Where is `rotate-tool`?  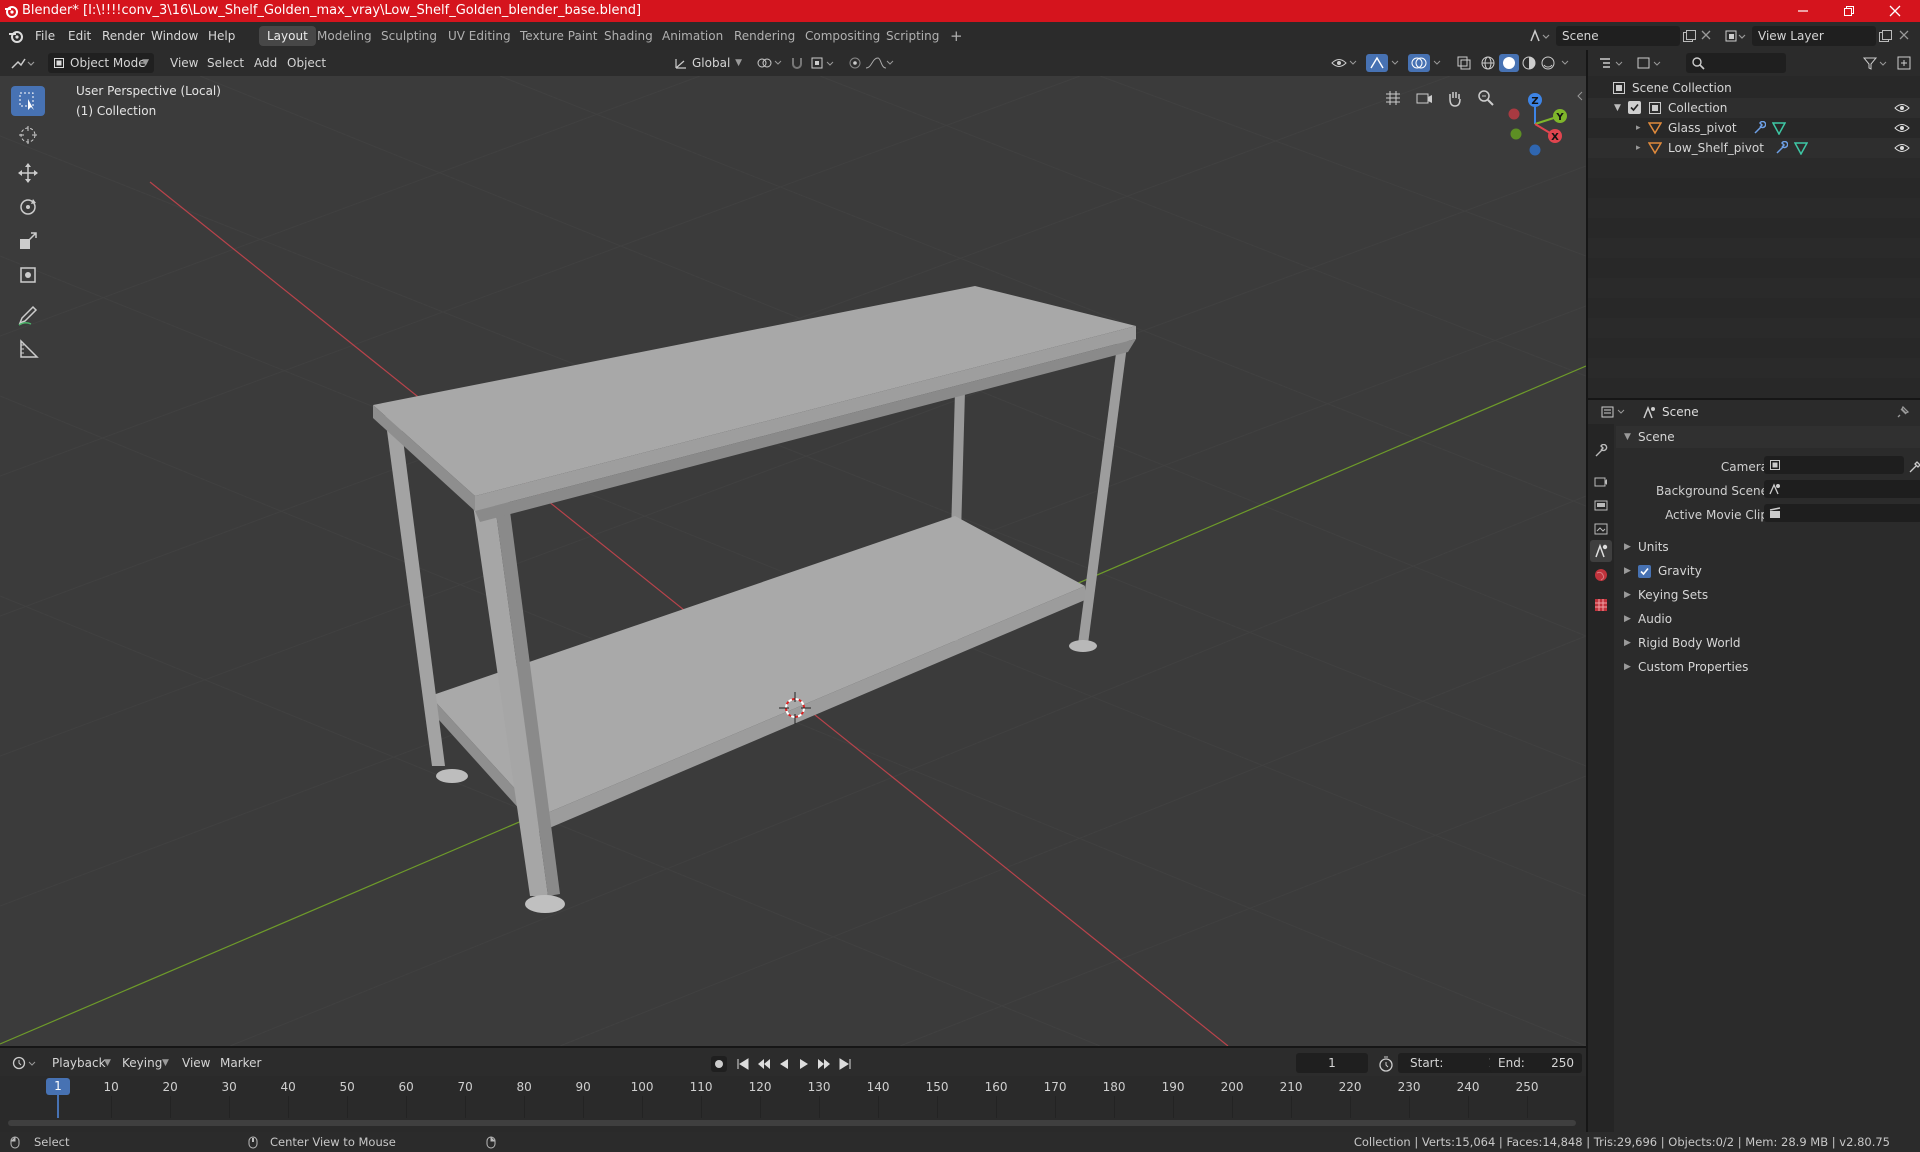
rotate-tool is located at coordinates (28, 207).